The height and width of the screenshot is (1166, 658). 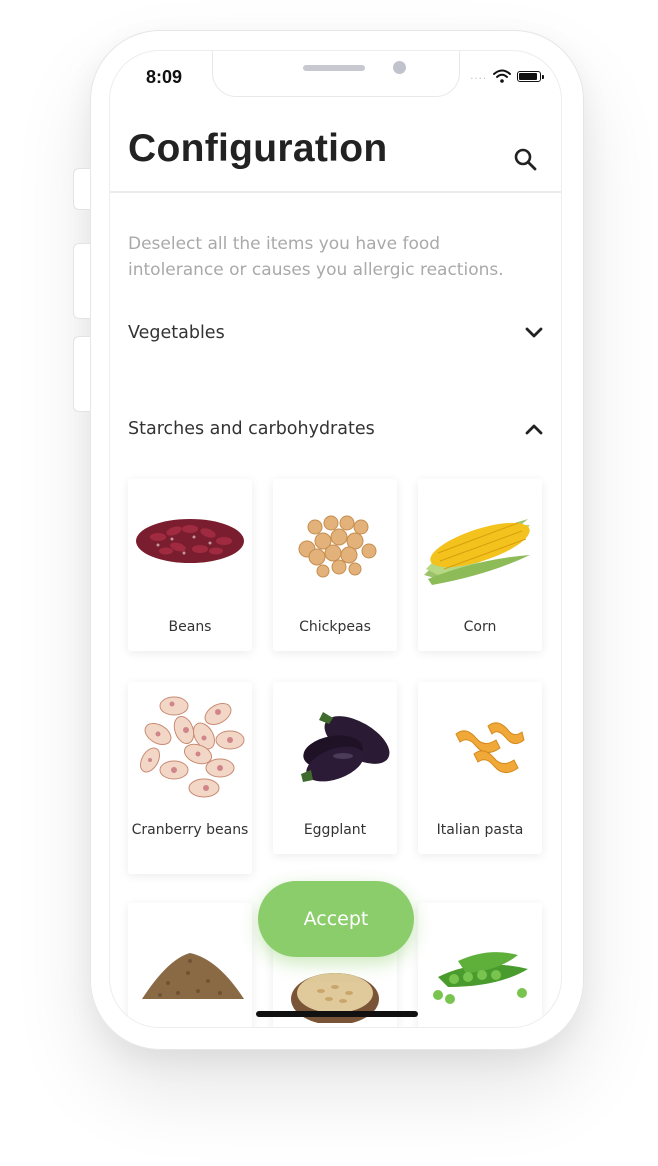 I want to click on food-card-cranberry-beans: Cranberry beans, so click(x=190, y=778).